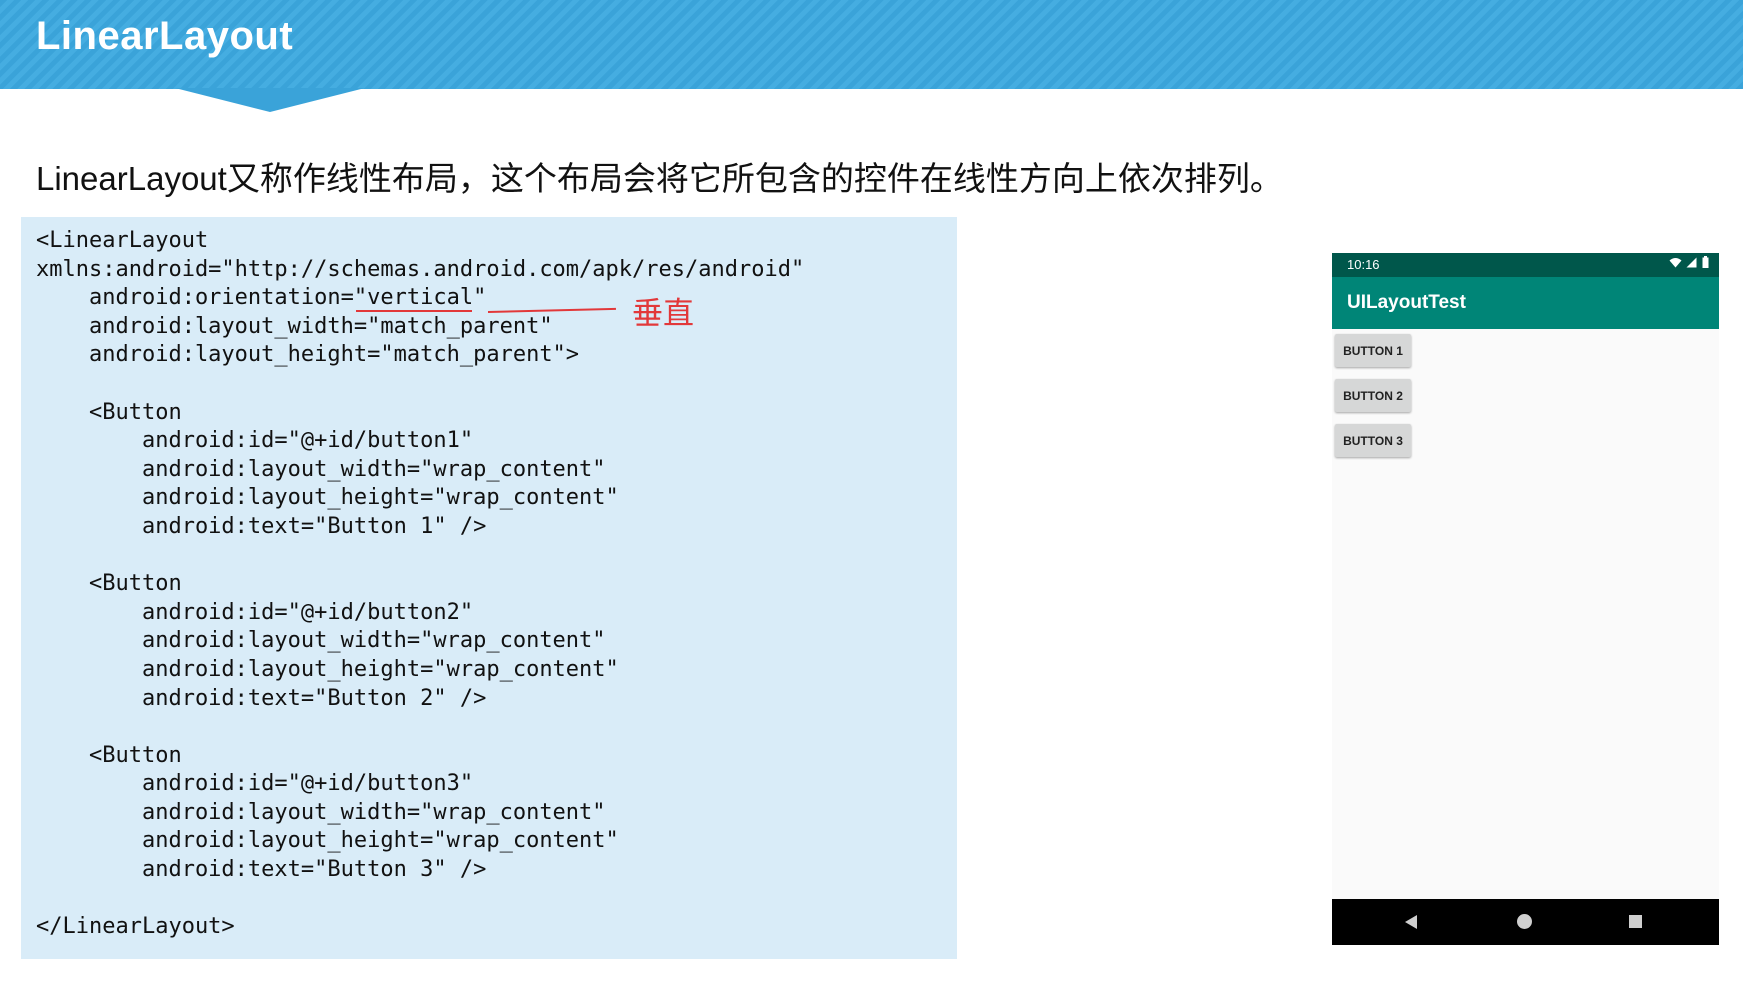  I want to click on status-time: 10:16, so click(1363, 264).